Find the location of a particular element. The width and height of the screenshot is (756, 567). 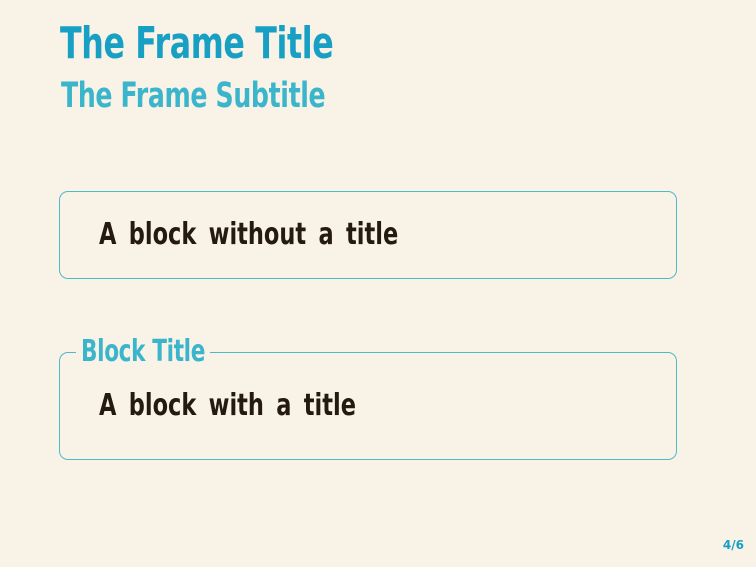

frame-title: The Frame Title is located at coordinates (197, 43).